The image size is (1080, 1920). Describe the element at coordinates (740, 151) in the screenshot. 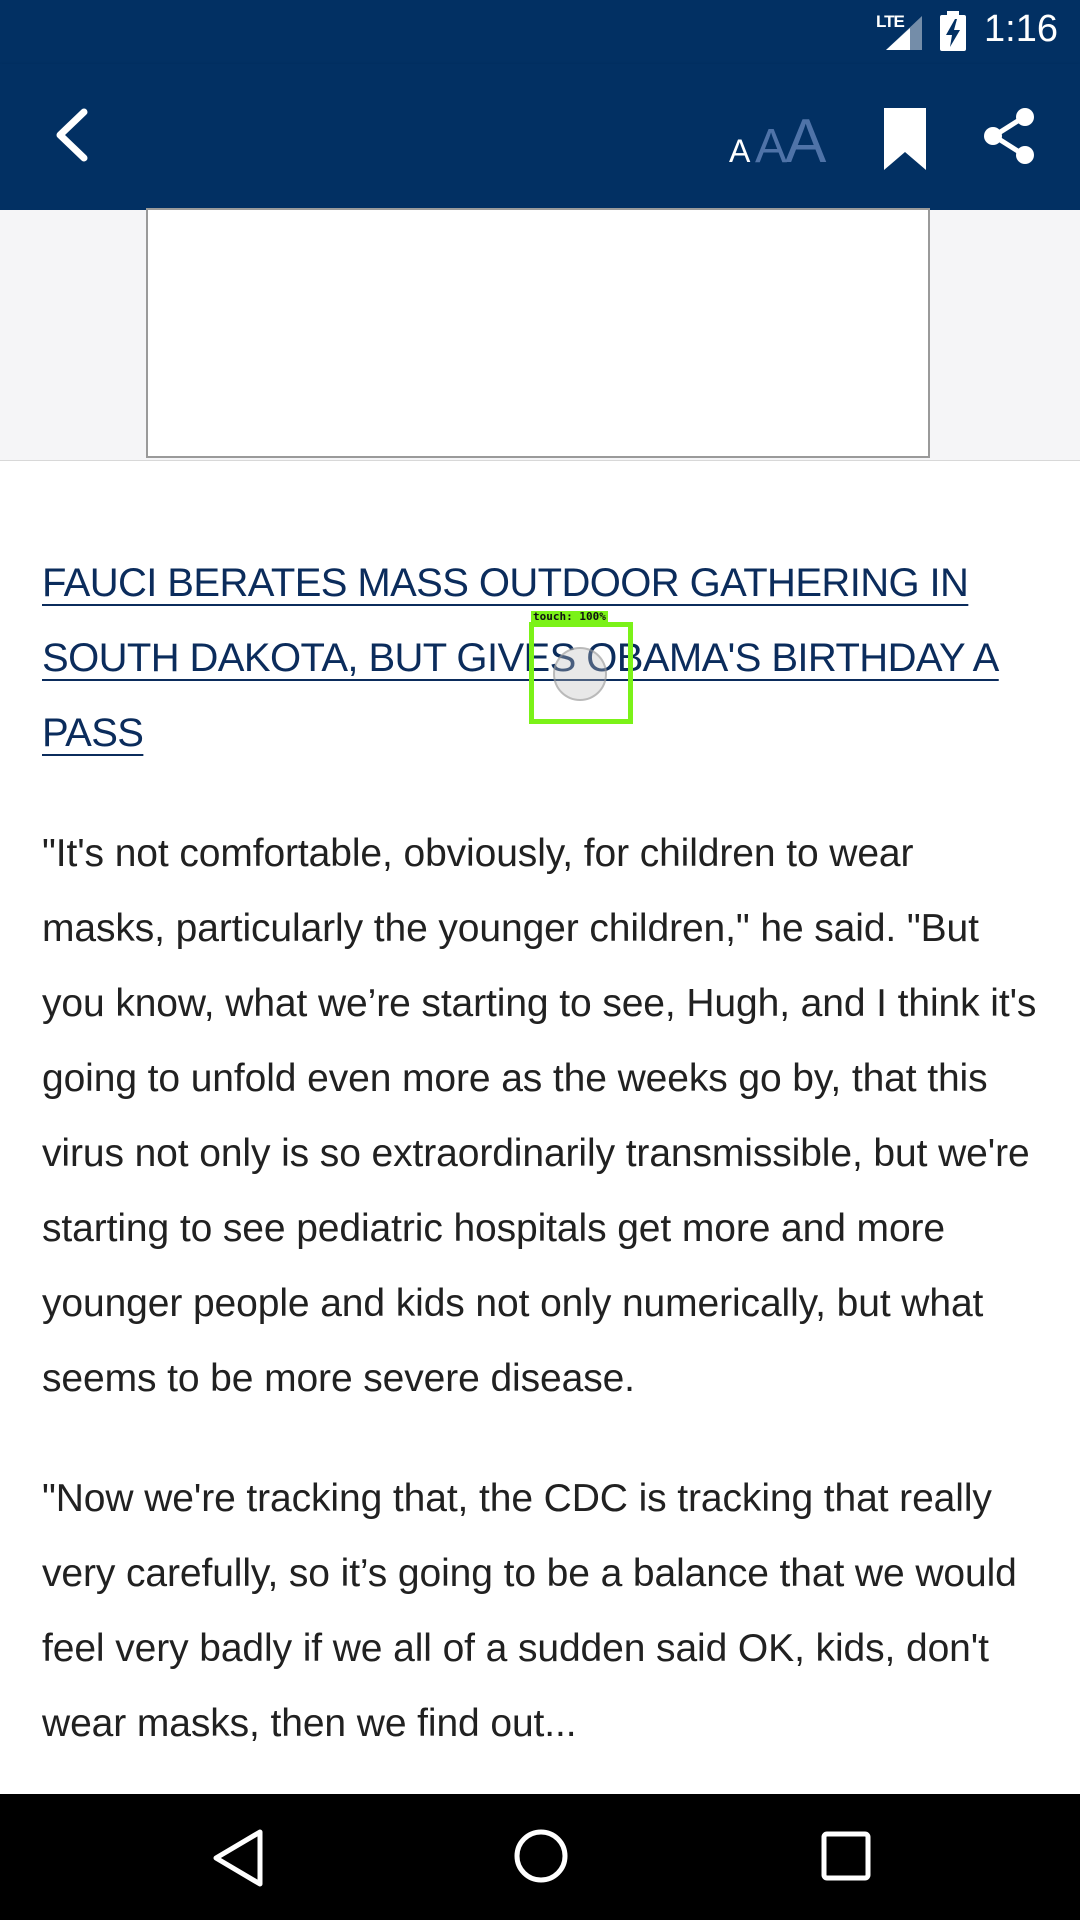

I see `font-size-small-icon: A` at that location.